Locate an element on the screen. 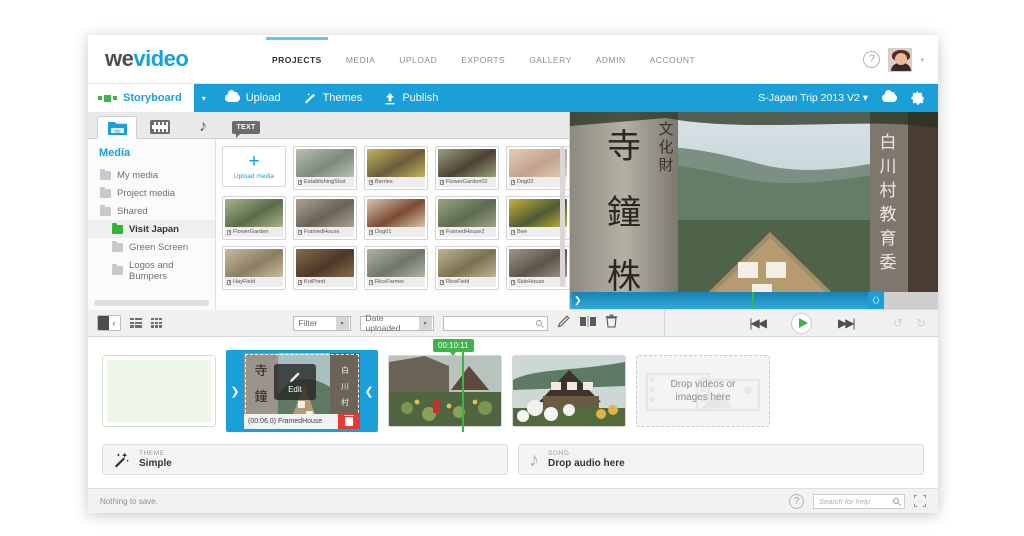 The height and width of the screenshot is (536, 1024). project-name-dropdown: S-Japan Trip 2013 V2 ▾ is located at coordinates (813, 98).